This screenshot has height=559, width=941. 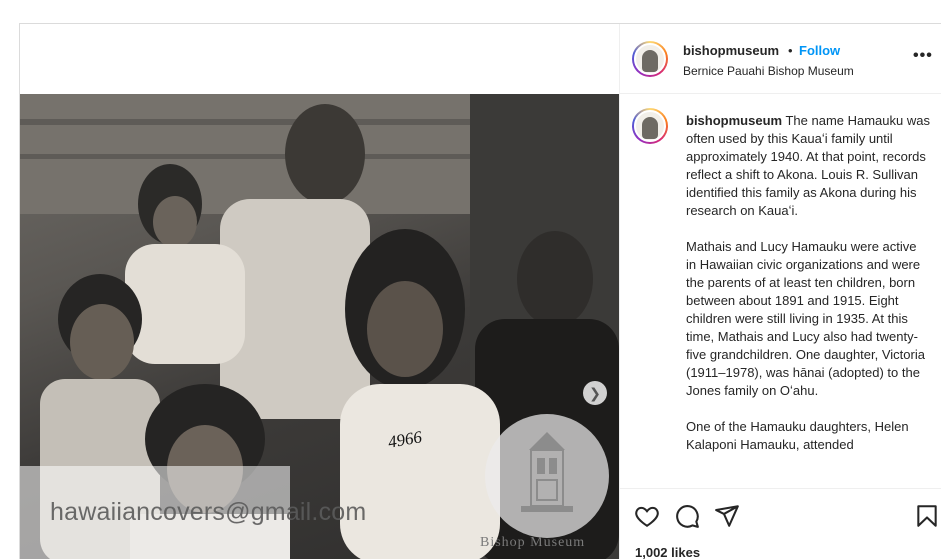 What do you see at coordinates (727, 516) in the screenshot?
I see `paper-plane-icon` at bounding box center [727, 516].